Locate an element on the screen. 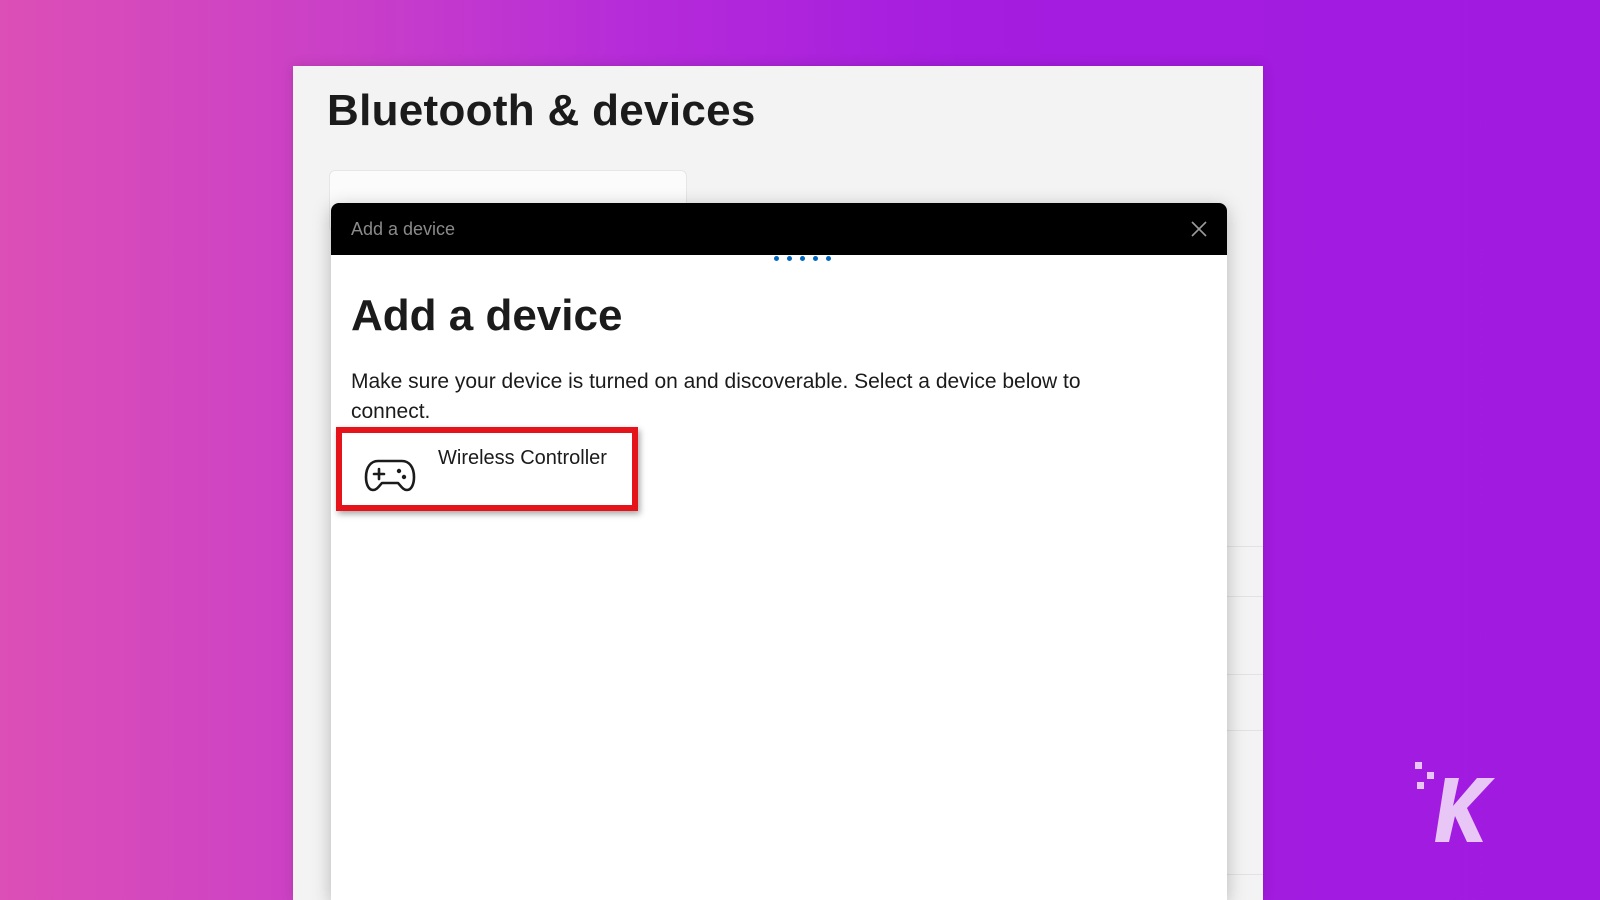 The width and height of the screenshot is (1600, 900). logo-icon is located at coordinates (1455, 802).